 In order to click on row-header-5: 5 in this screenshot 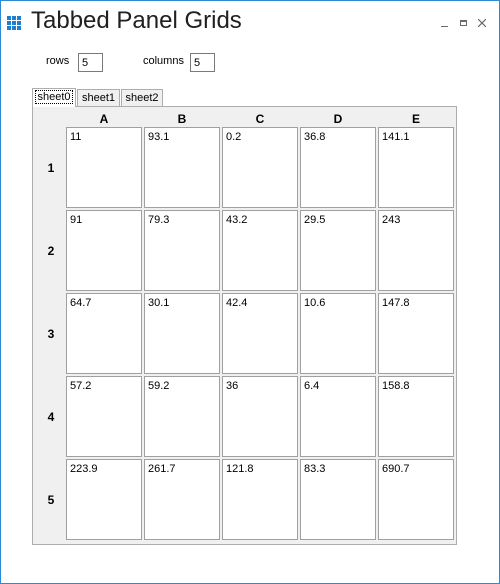, I will do `click(51, 499)`.